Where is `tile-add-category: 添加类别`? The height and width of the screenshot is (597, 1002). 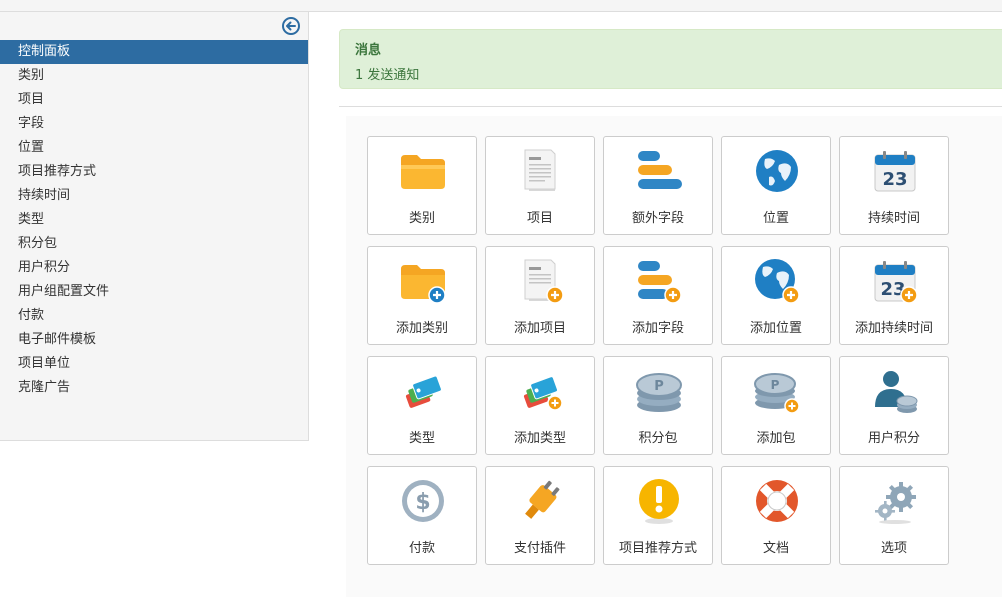
tile-add-category: 添加类别 is located at coordinates (422, 295).